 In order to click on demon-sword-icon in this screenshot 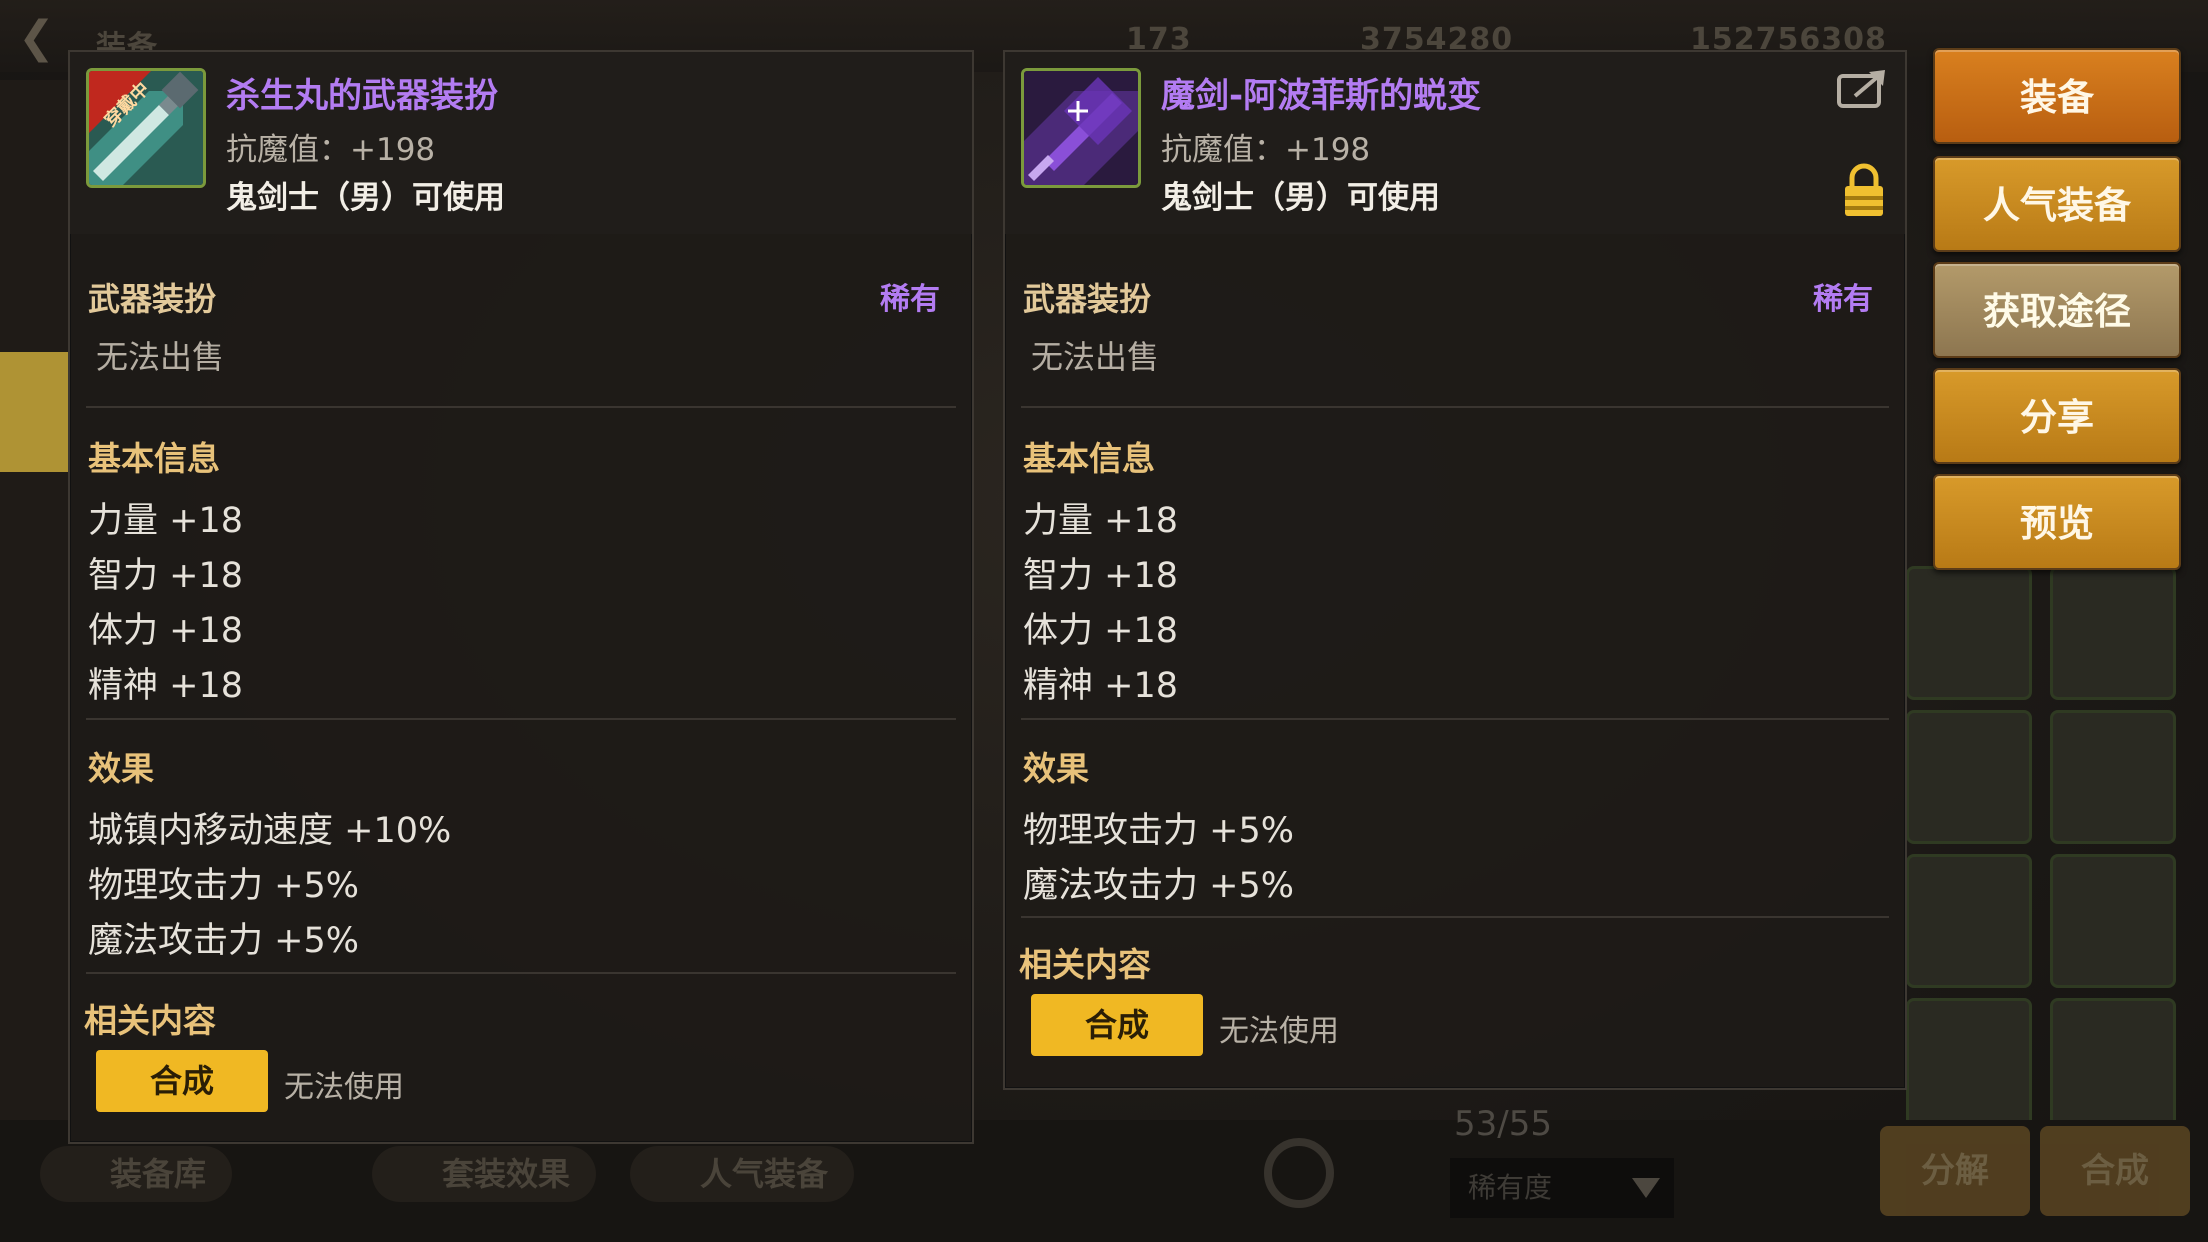, I will do `click(1081, 128)`.